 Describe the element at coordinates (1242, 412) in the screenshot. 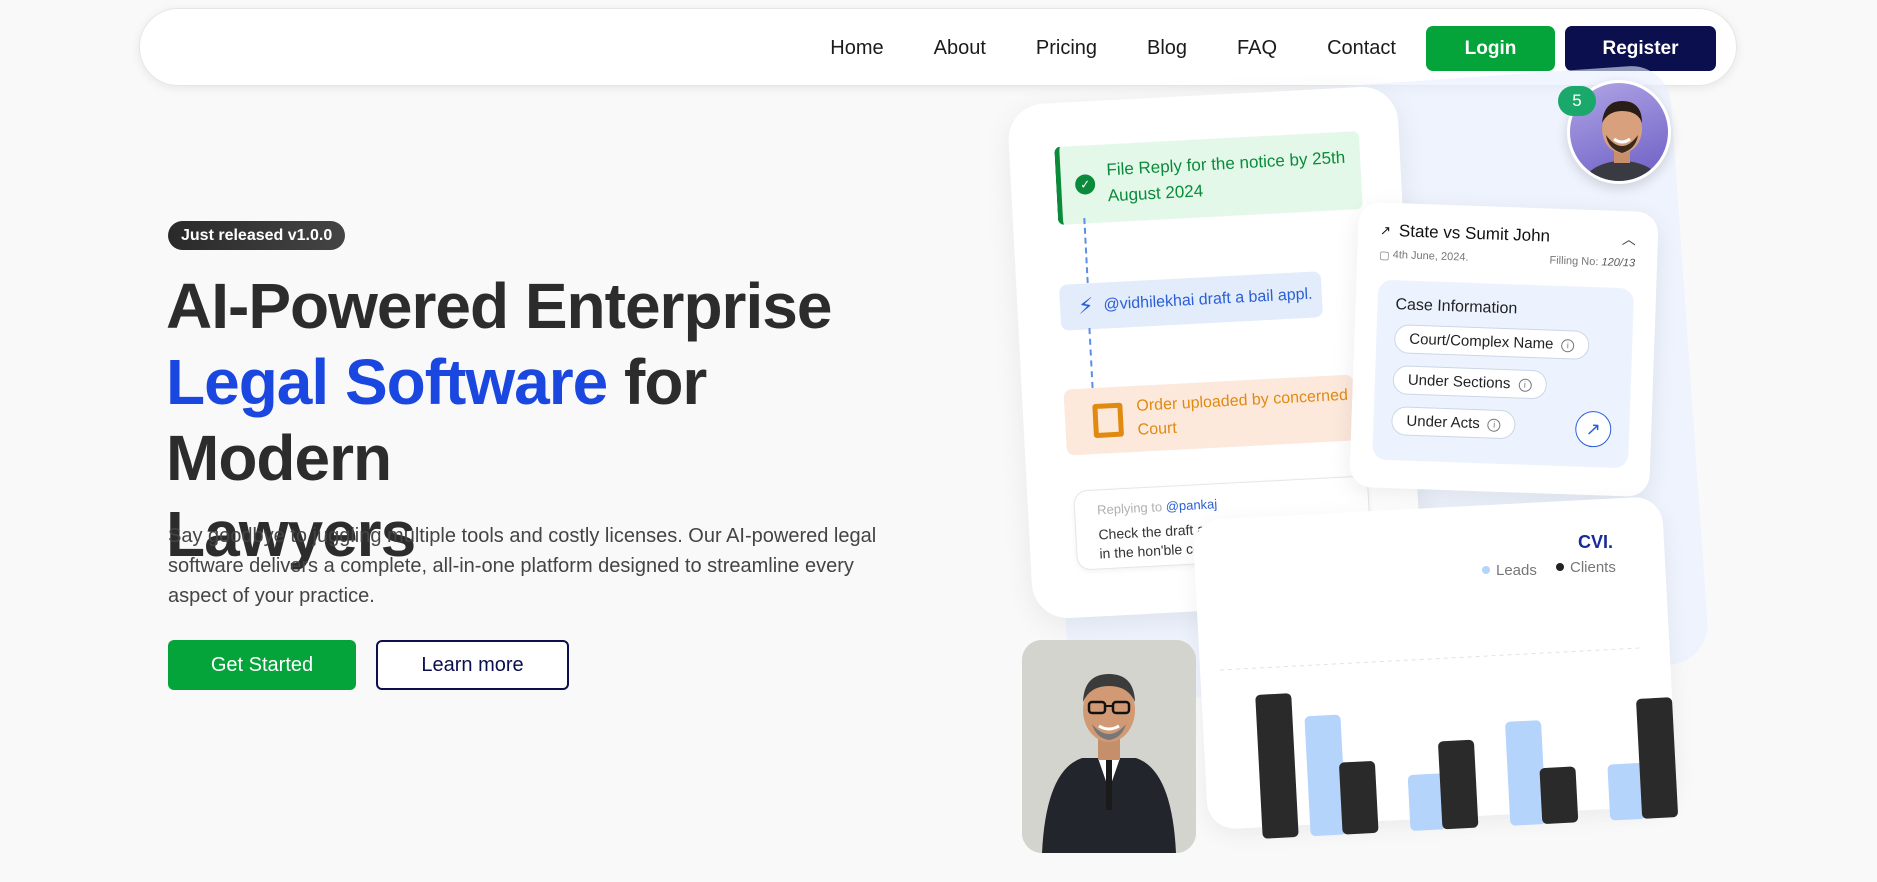

I see `task-item-order-text: Order uploaded by concerned Court` at that location.